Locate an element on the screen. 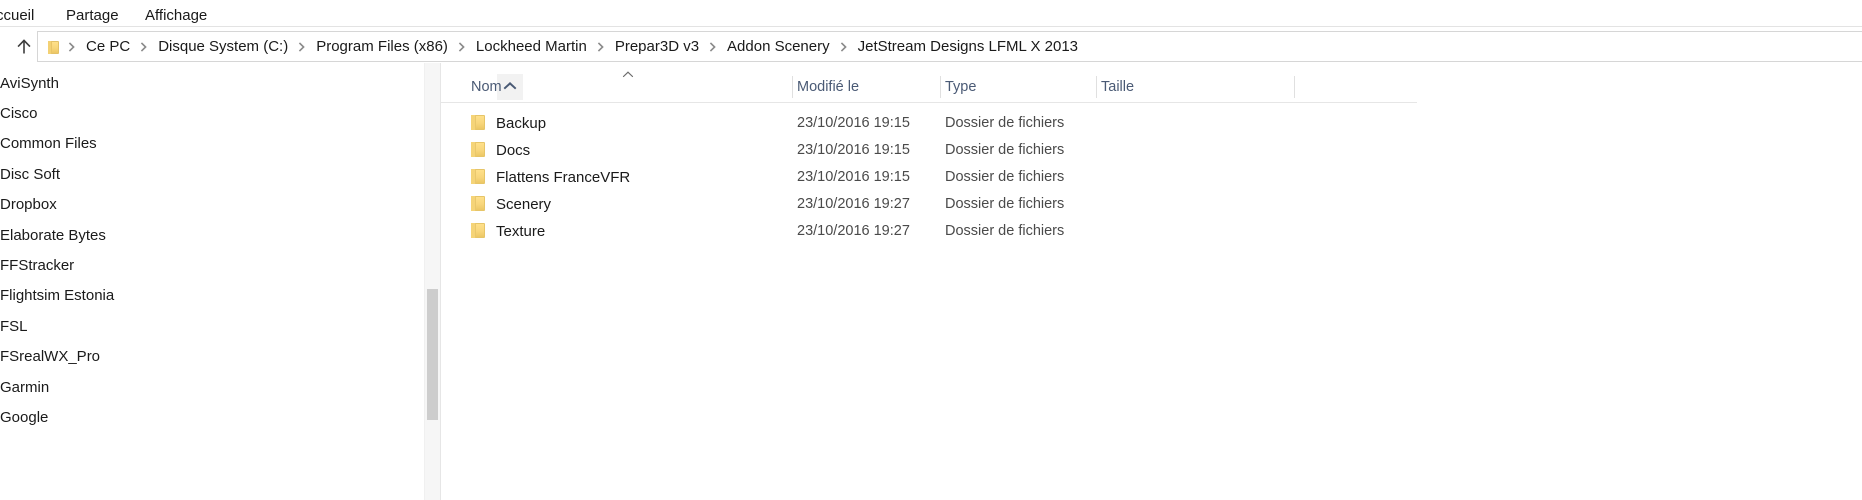 Image resolution: width=1862 pixels, height=500 pixels. tab-affichage: Affichage is located at coordinates (176, 15).